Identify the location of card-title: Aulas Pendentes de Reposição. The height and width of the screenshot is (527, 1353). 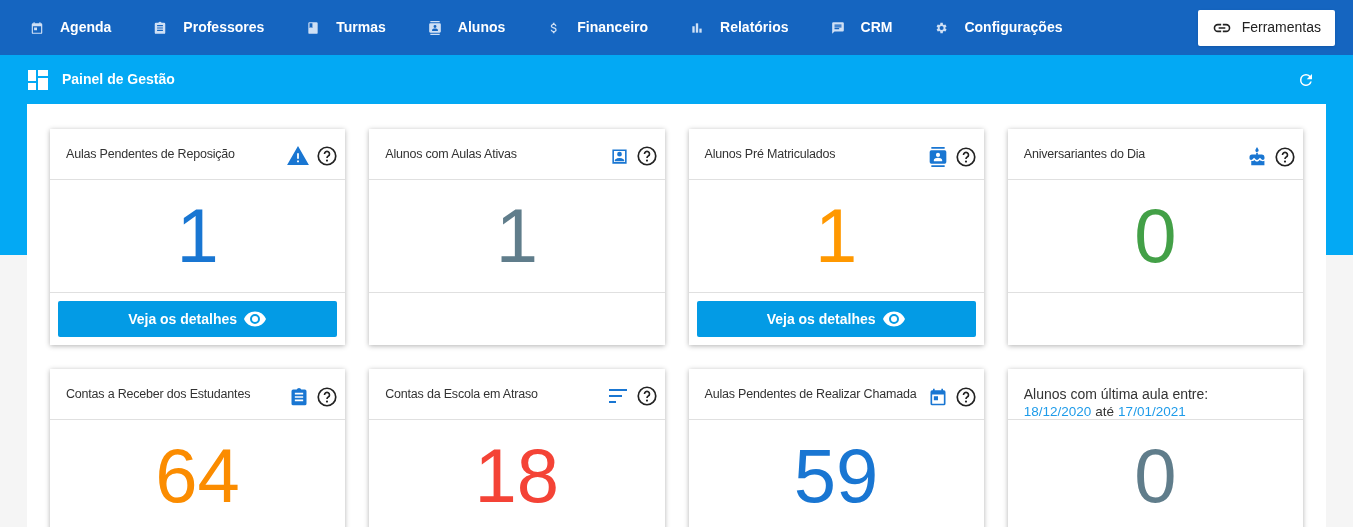
(151, 154).